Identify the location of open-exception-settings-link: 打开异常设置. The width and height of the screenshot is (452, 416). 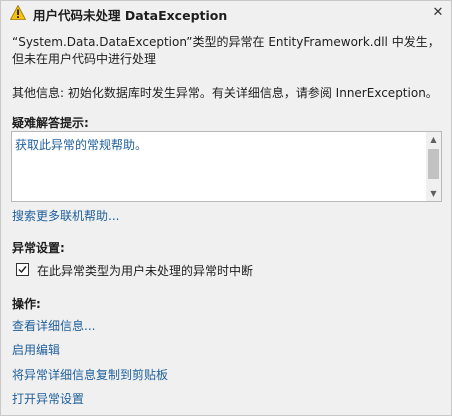
(48, 398).